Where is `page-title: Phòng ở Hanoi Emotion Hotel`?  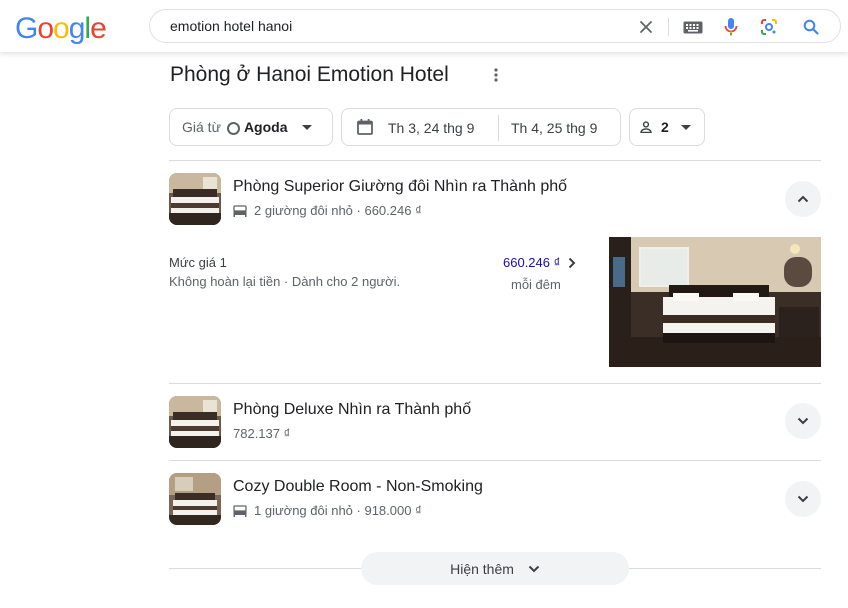
page-title: Phòng ở Hanoi Emotion Hotel is located at coordinates (309, 74).